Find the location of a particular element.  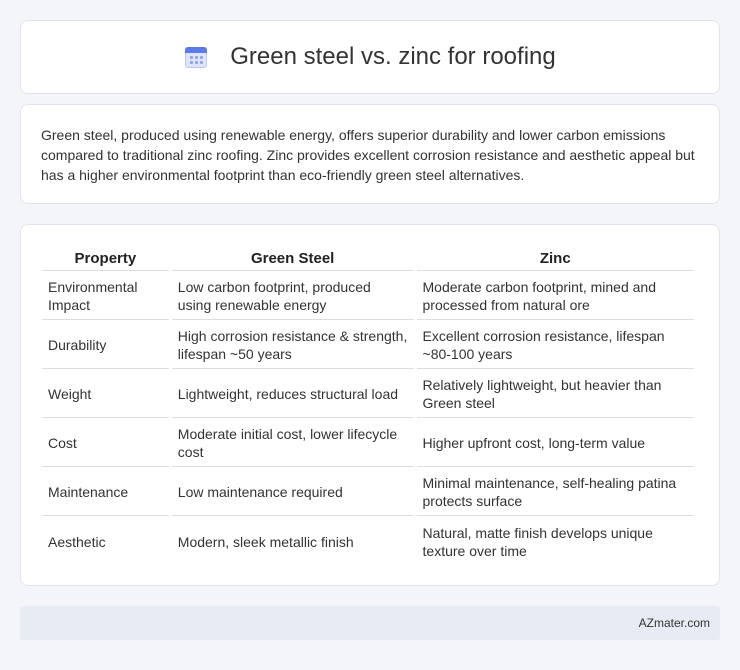

property-cell: Cost is located at coordinates (105, 443).